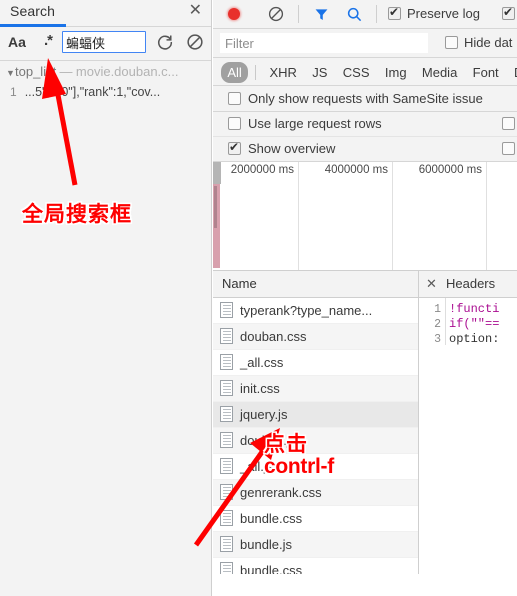 The height and width of the screenshot is (596, 517). I want to click on preserve-log-label: Preserve log, so click(443, 13).